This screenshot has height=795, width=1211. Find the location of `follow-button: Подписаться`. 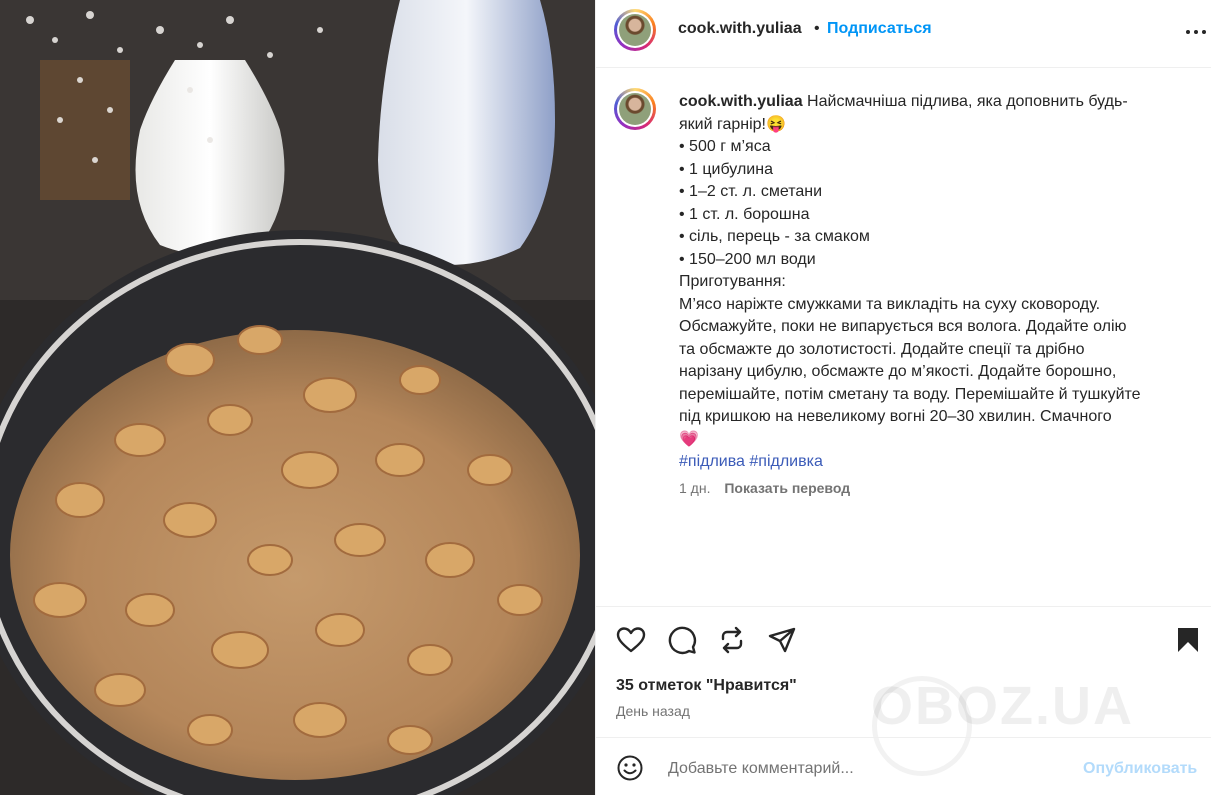

follow-button: Подписаться is located at coordinates (879, 29).